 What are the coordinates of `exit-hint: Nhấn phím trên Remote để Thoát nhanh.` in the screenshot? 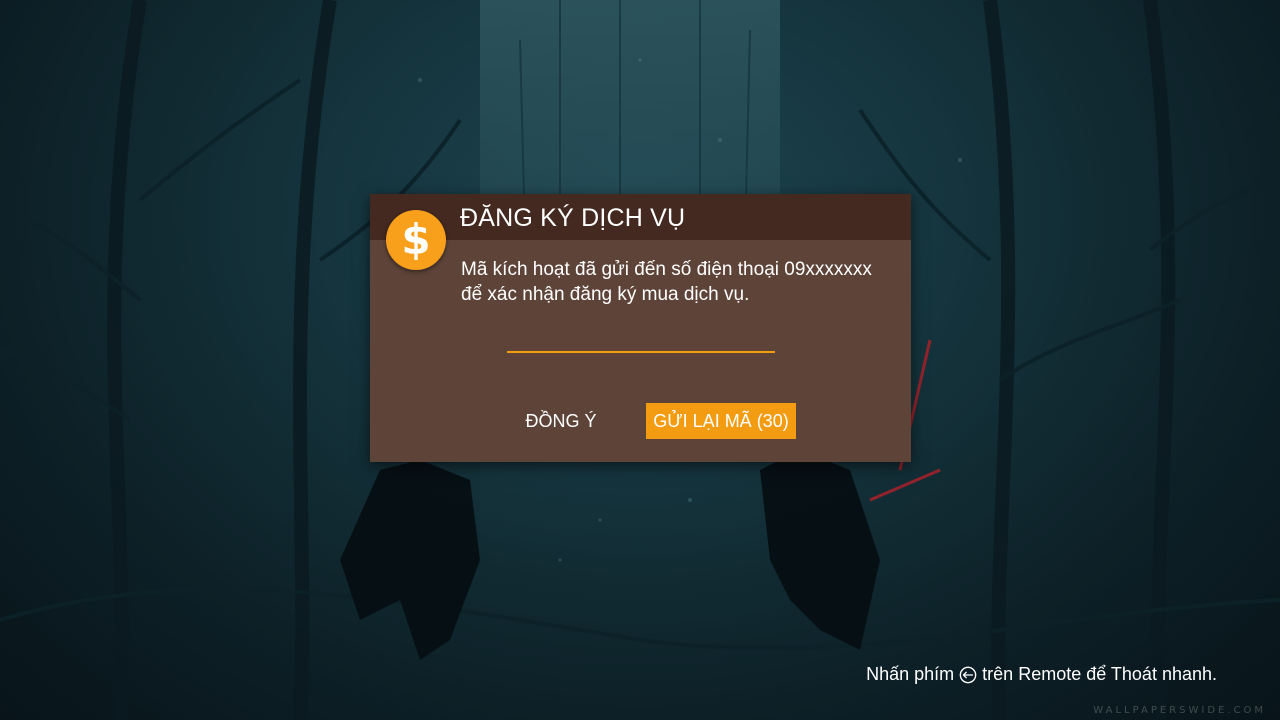 It's located at (1041, 674).